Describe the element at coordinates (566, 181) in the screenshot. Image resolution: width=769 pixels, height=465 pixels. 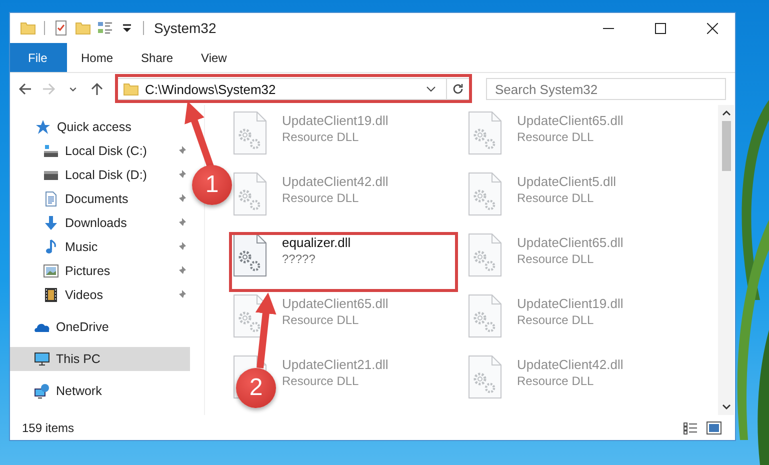
I see `file-name: UpdateClient5.dll` at that location.